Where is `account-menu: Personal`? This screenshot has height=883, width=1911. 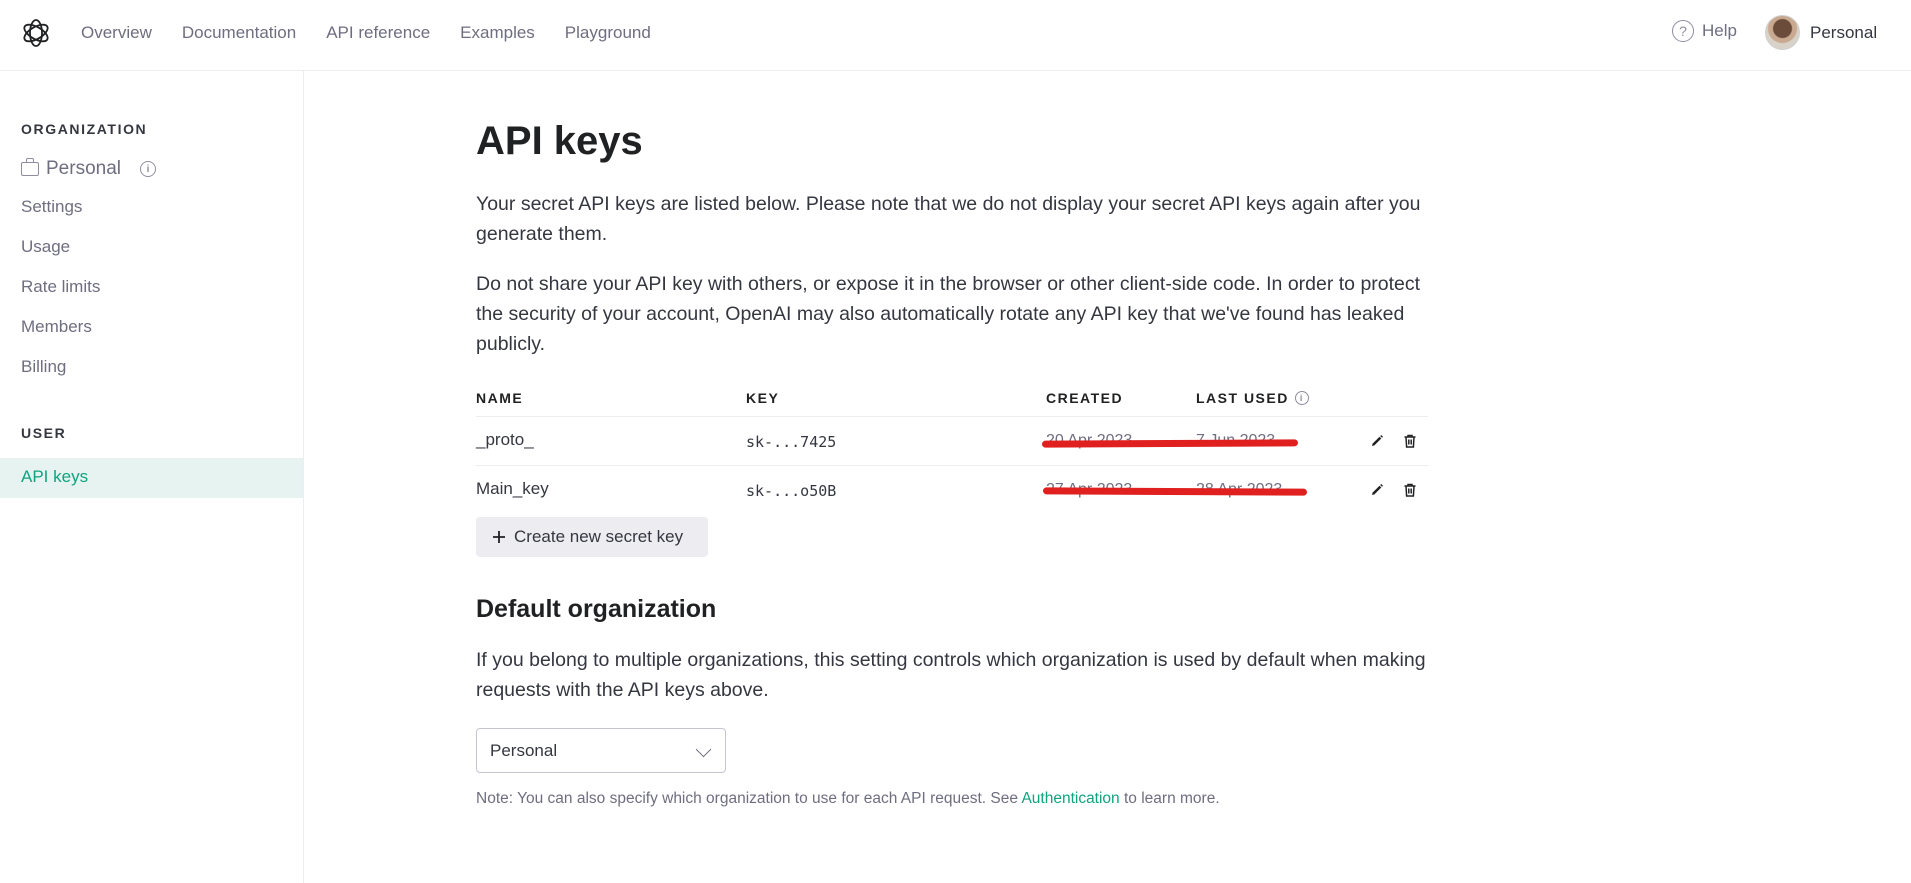 account-menu: Personal is located at coordinates (1821, 32).